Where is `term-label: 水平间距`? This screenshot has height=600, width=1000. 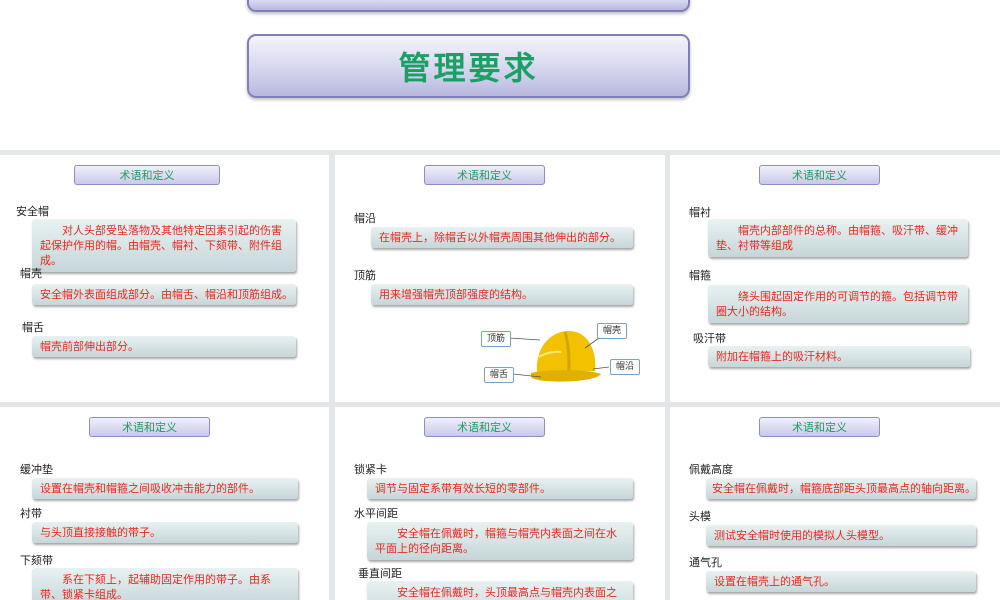
term-label: 水平间距 is located at coordinates (376, 513).